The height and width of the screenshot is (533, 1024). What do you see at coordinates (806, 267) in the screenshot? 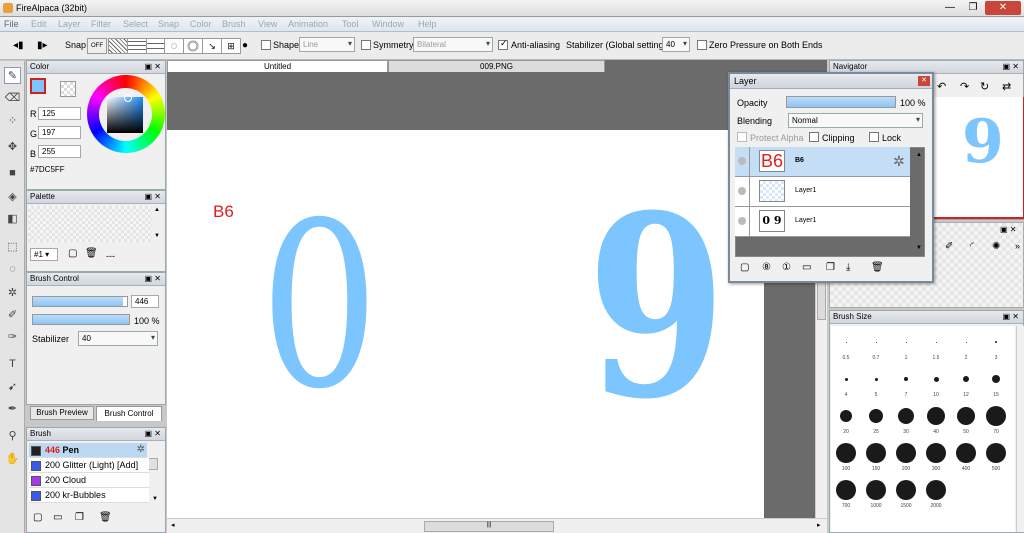
I see `layer-folder-icon: ▭` at bounding box center [806, 267].